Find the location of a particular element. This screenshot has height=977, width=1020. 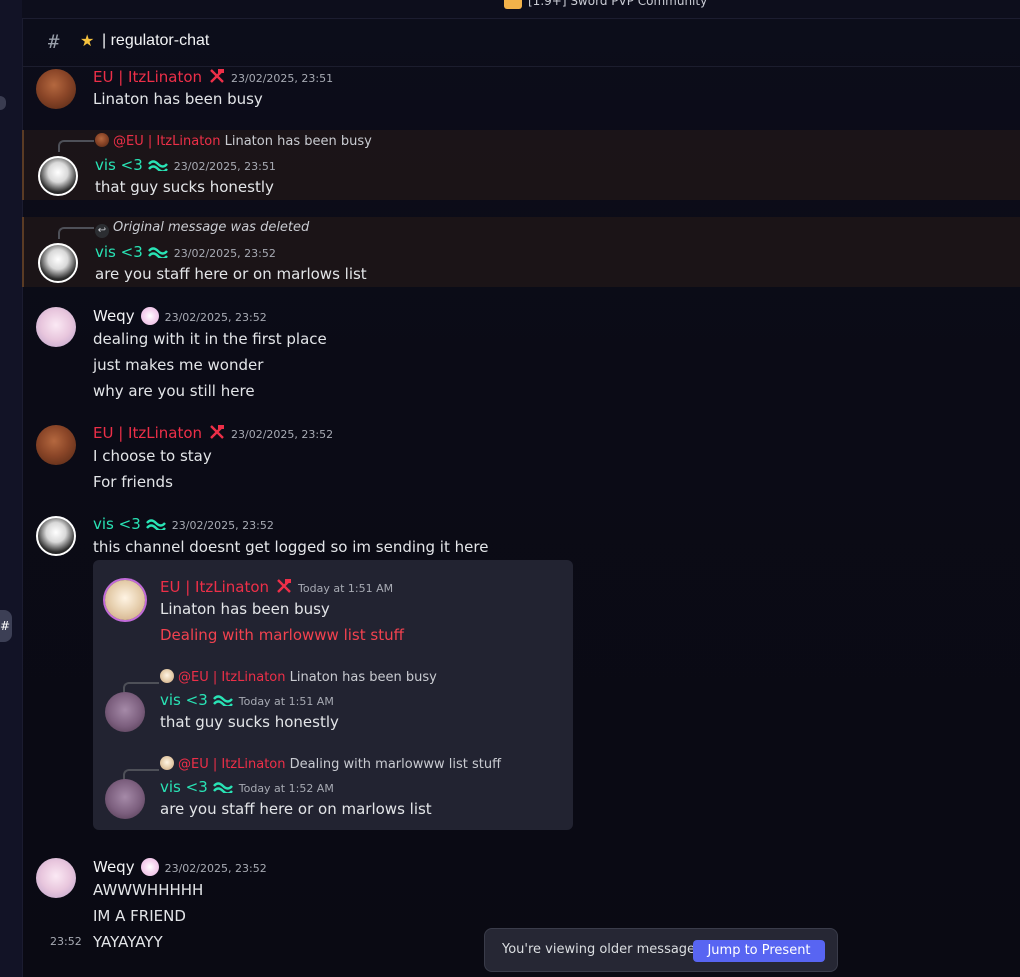

star-icon: ★ is located at coordinates (87, 40).